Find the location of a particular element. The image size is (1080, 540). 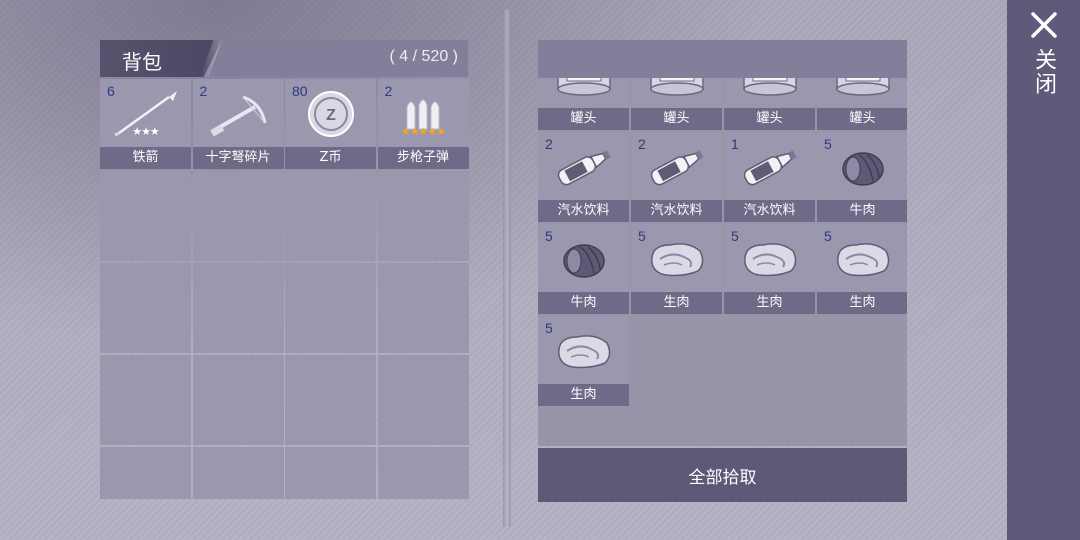

item-label: Z币 is located at coordinates (330, 158).